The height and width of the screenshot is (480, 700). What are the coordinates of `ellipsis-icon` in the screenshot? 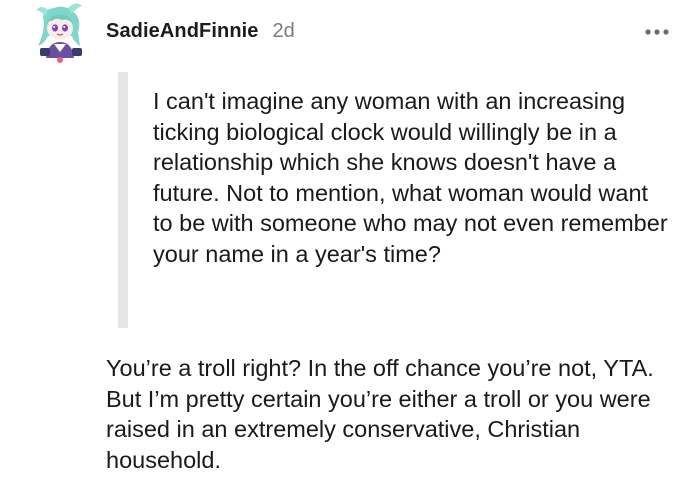 It's located at (657, 32).